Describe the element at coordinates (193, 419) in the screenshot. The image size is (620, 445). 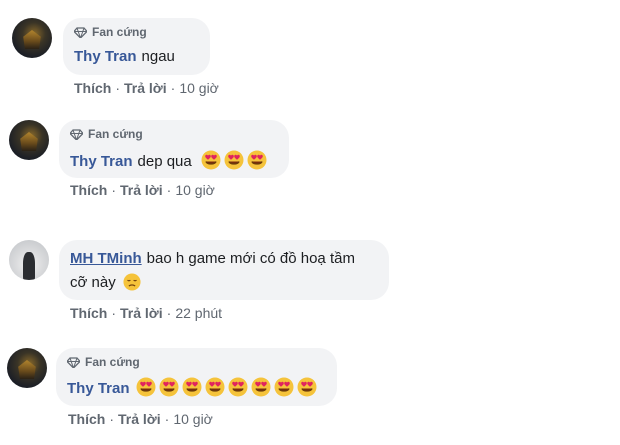
I see `timestamp: 10 giờ` at that location.